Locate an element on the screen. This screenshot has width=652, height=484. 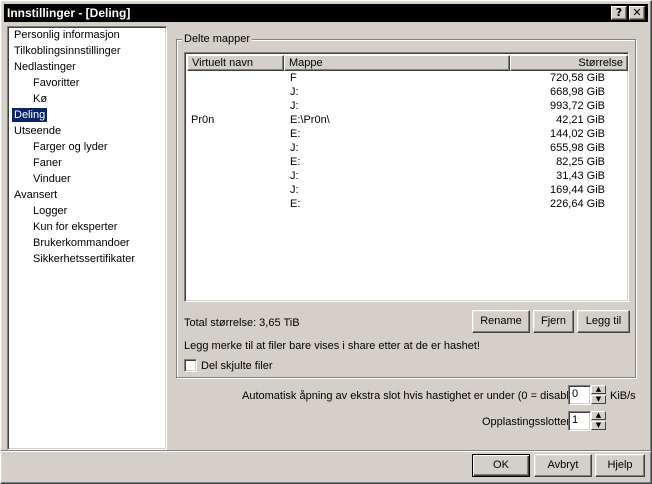
tree-item-favoritter: Favoritter is located at coordinates (56, 83).